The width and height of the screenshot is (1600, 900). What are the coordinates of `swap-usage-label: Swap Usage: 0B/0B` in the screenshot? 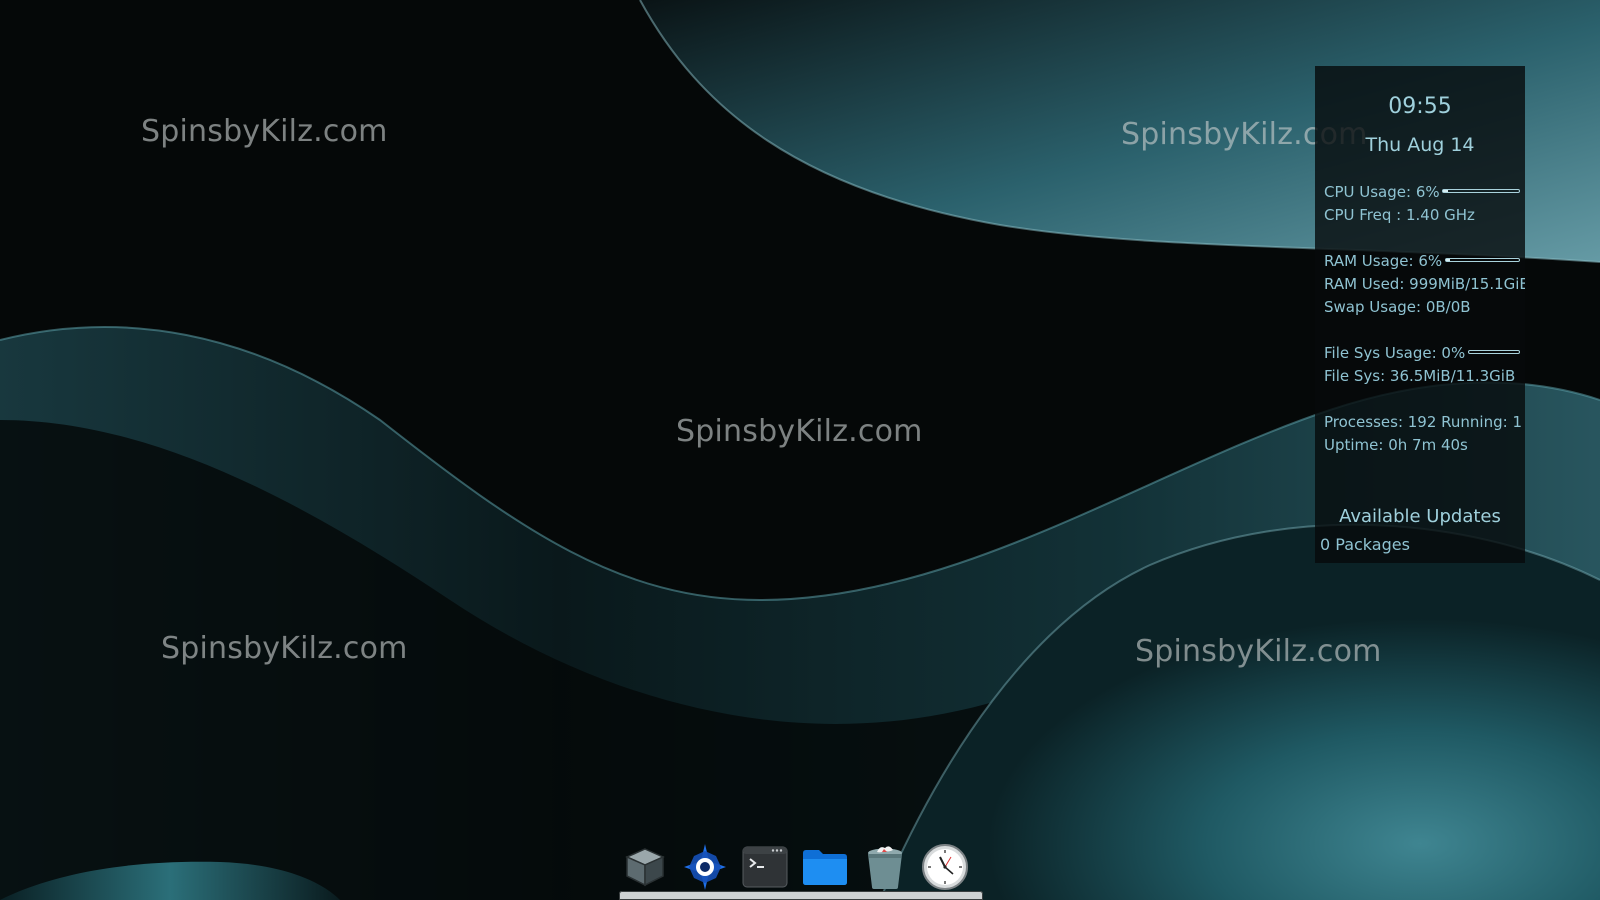 It's located at (1397, 307).